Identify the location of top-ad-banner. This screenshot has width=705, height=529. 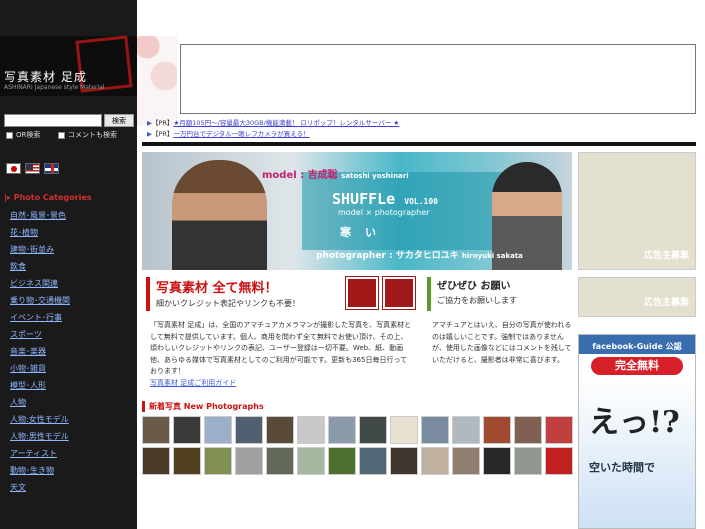
(438, 79).